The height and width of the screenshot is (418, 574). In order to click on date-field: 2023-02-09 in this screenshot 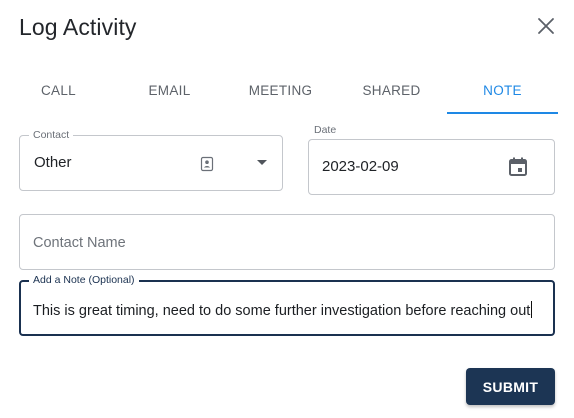, I will do `click(431, 167)`.